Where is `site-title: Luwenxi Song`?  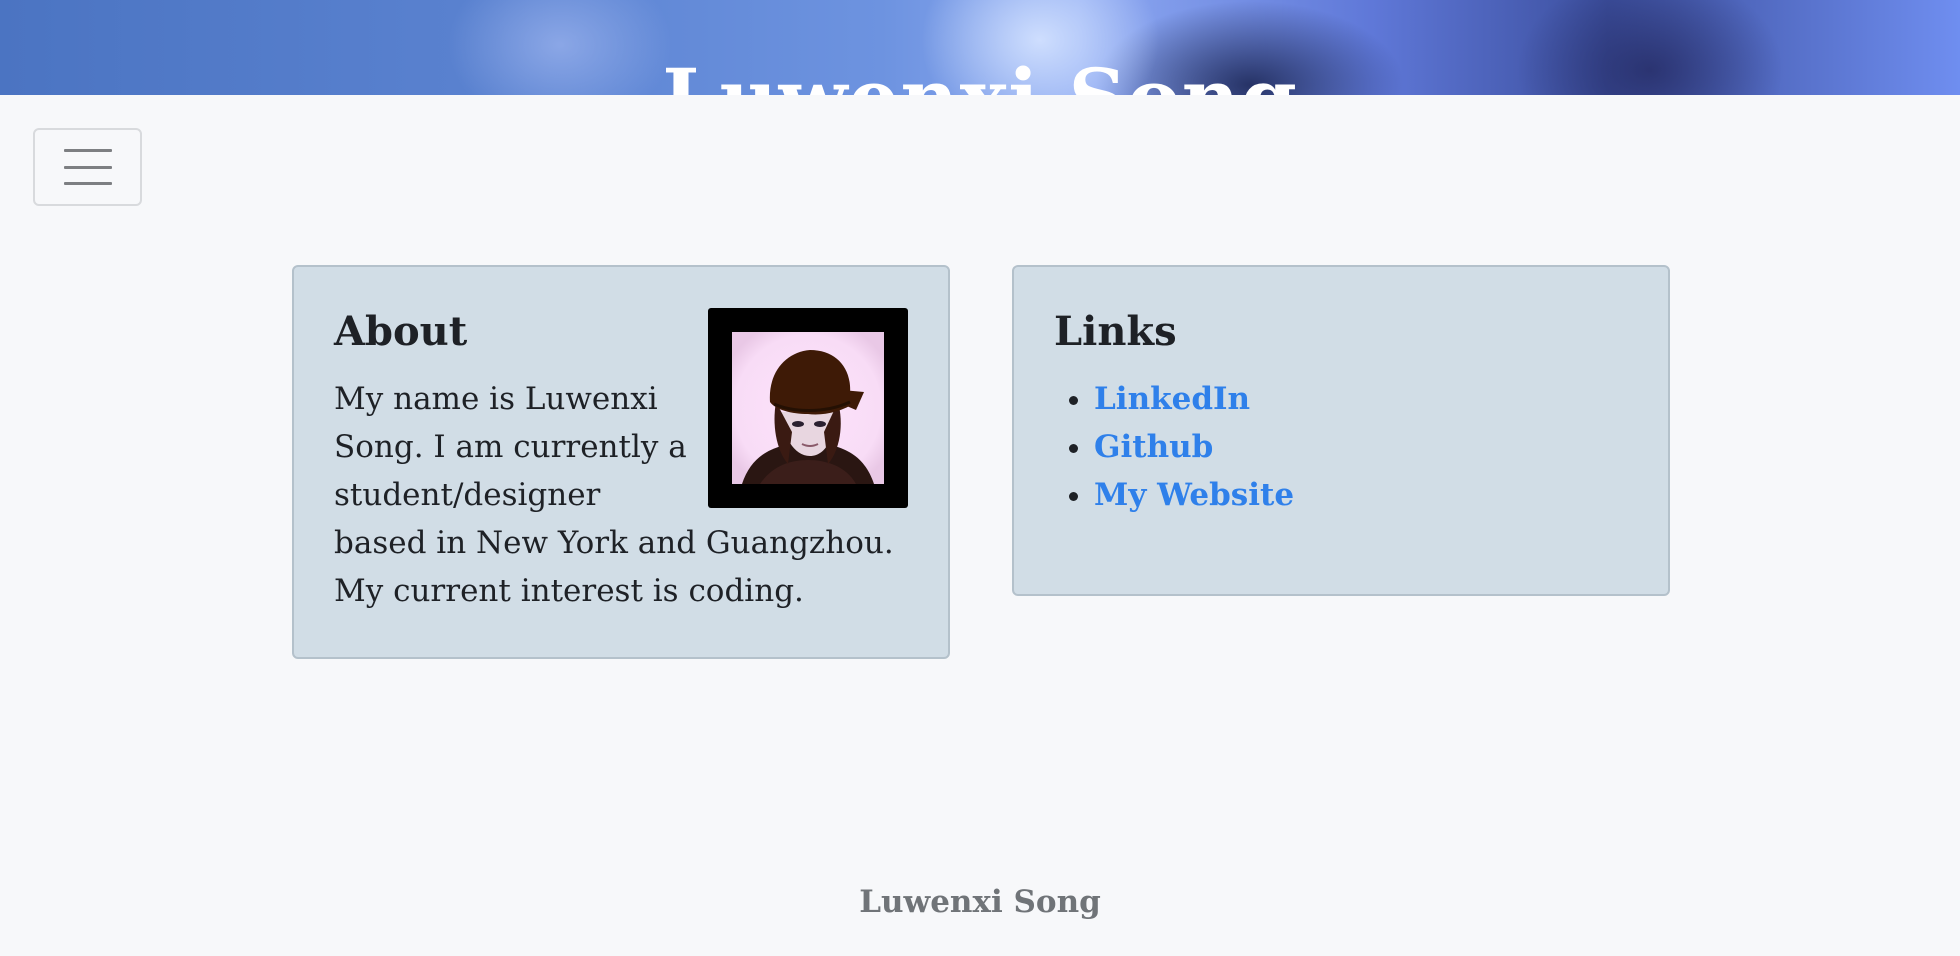 site-title: Luwenxi Song is located at coordinates (980, 71).